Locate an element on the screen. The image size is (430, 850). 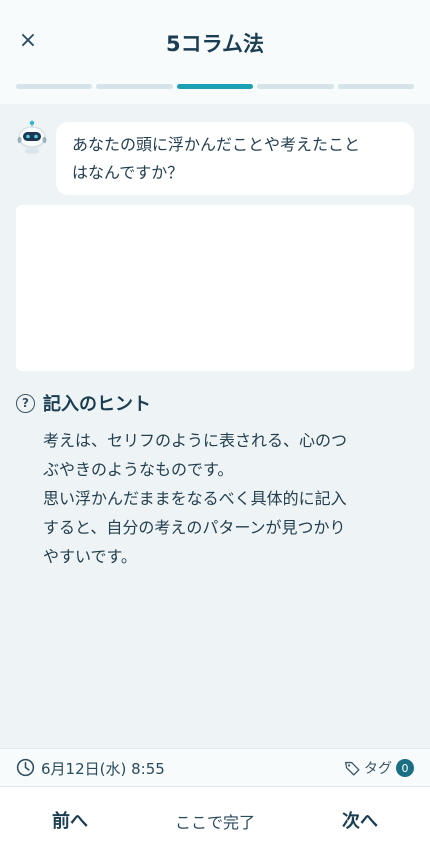
tag-count-badge: 0 is located at coordinates (405, 768).